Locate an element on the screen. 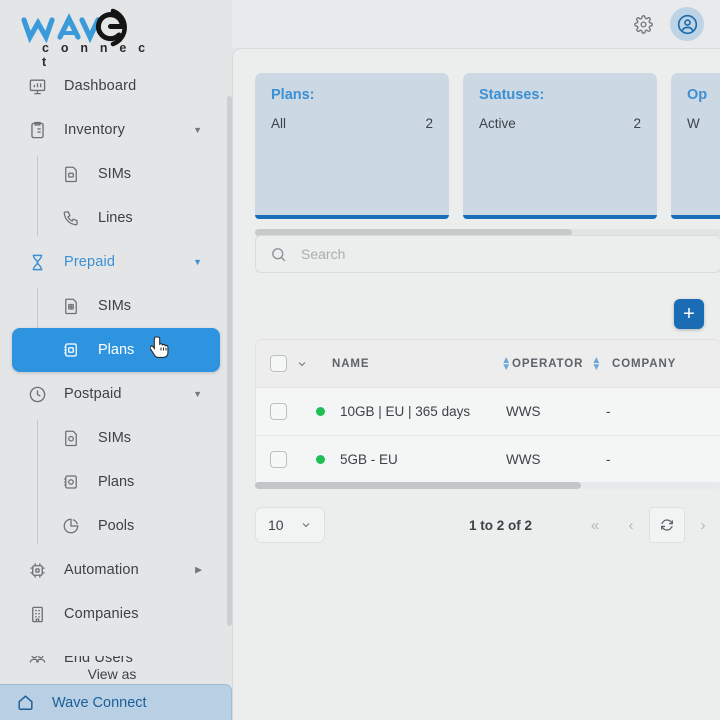 The image size is (720, 720). inventory-subgroup: SIMs Lines is located at coordinates (116, 196).